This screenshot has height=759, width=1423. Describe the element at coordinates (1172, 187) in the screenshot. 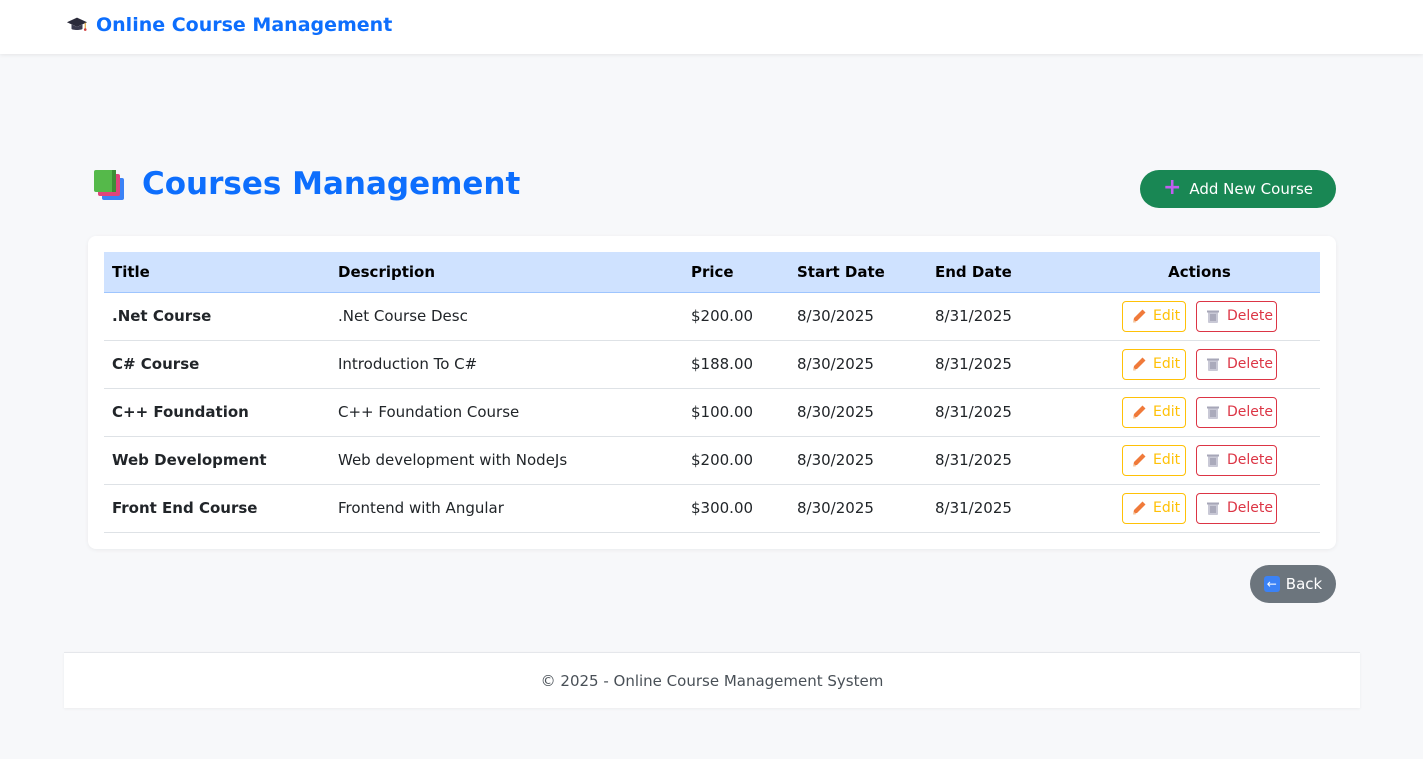

I see `plus-icon: +` at that location.